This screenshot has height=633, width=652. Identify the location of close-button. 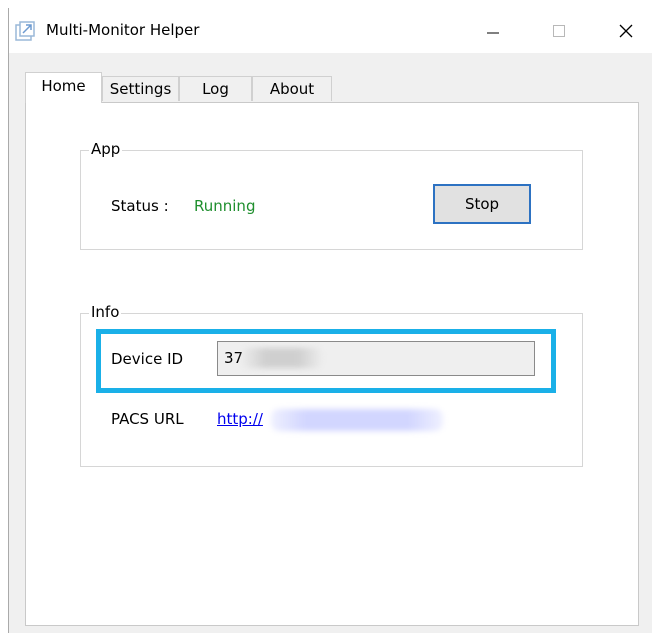
(626, 30).